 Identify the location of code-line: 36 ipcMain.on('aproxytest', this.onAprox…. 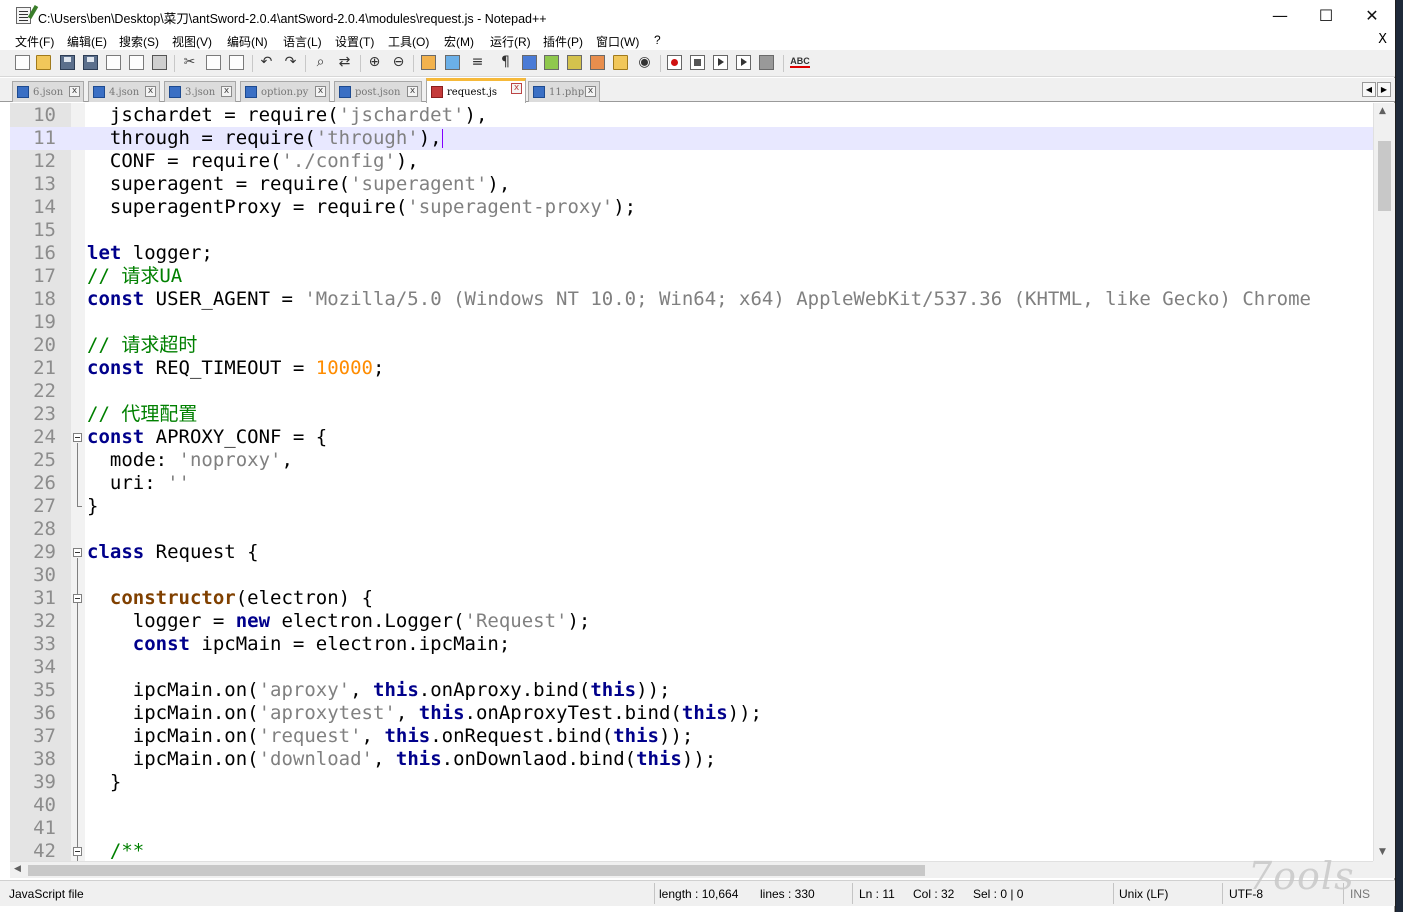
(691, 713).